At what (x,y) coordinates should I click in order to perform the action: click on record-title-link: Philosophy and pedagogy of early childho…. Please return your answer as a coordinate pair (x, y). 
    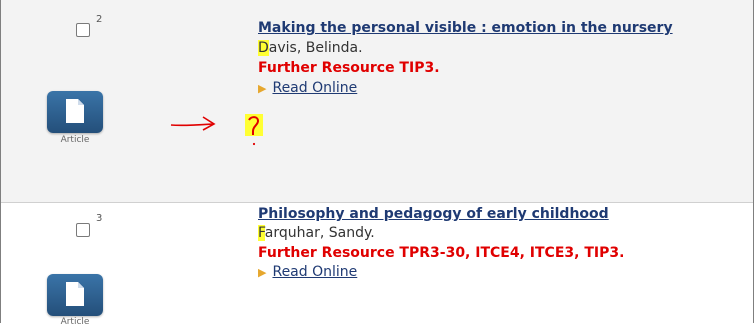
    Looking at the image, I should click on (433, 214).